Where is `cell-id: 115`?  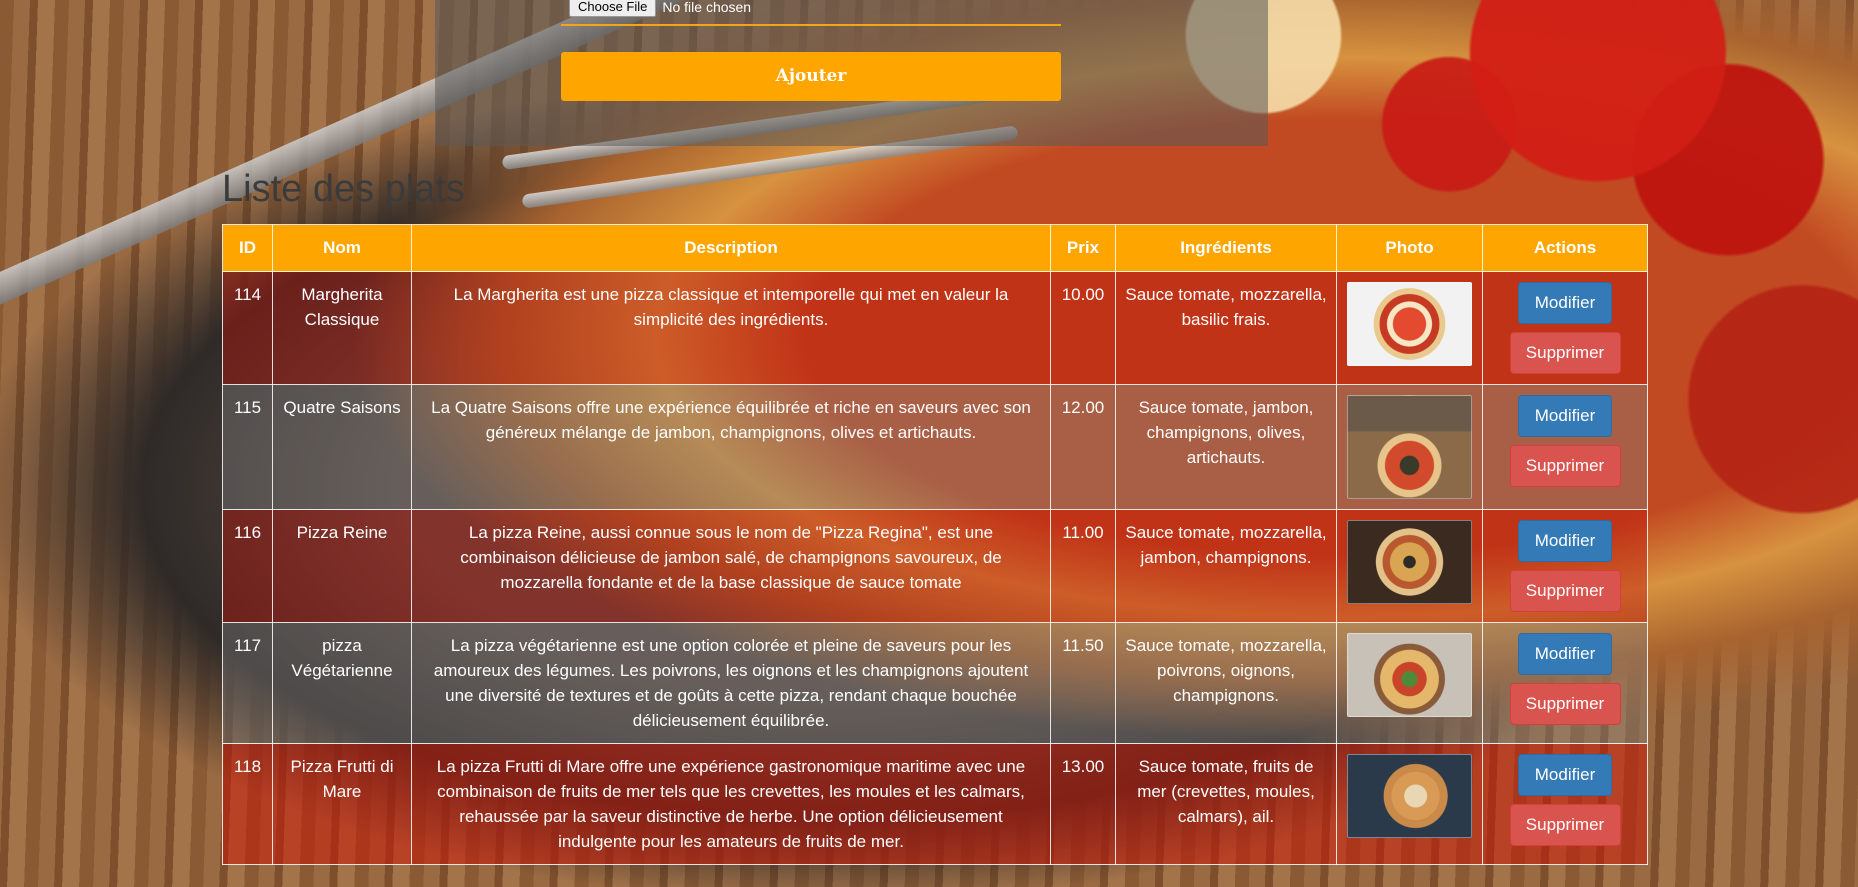
cell-id: 115 is located at coordinates (247, 447).